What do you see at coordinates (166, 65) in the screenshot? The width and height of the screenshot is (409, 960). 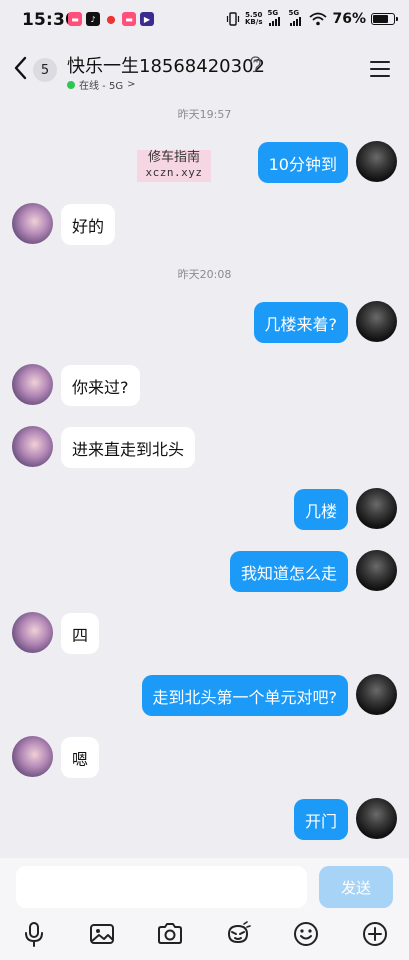 I see `contact-name: 快乐一生18568420302` at bounding box center [166, 65].